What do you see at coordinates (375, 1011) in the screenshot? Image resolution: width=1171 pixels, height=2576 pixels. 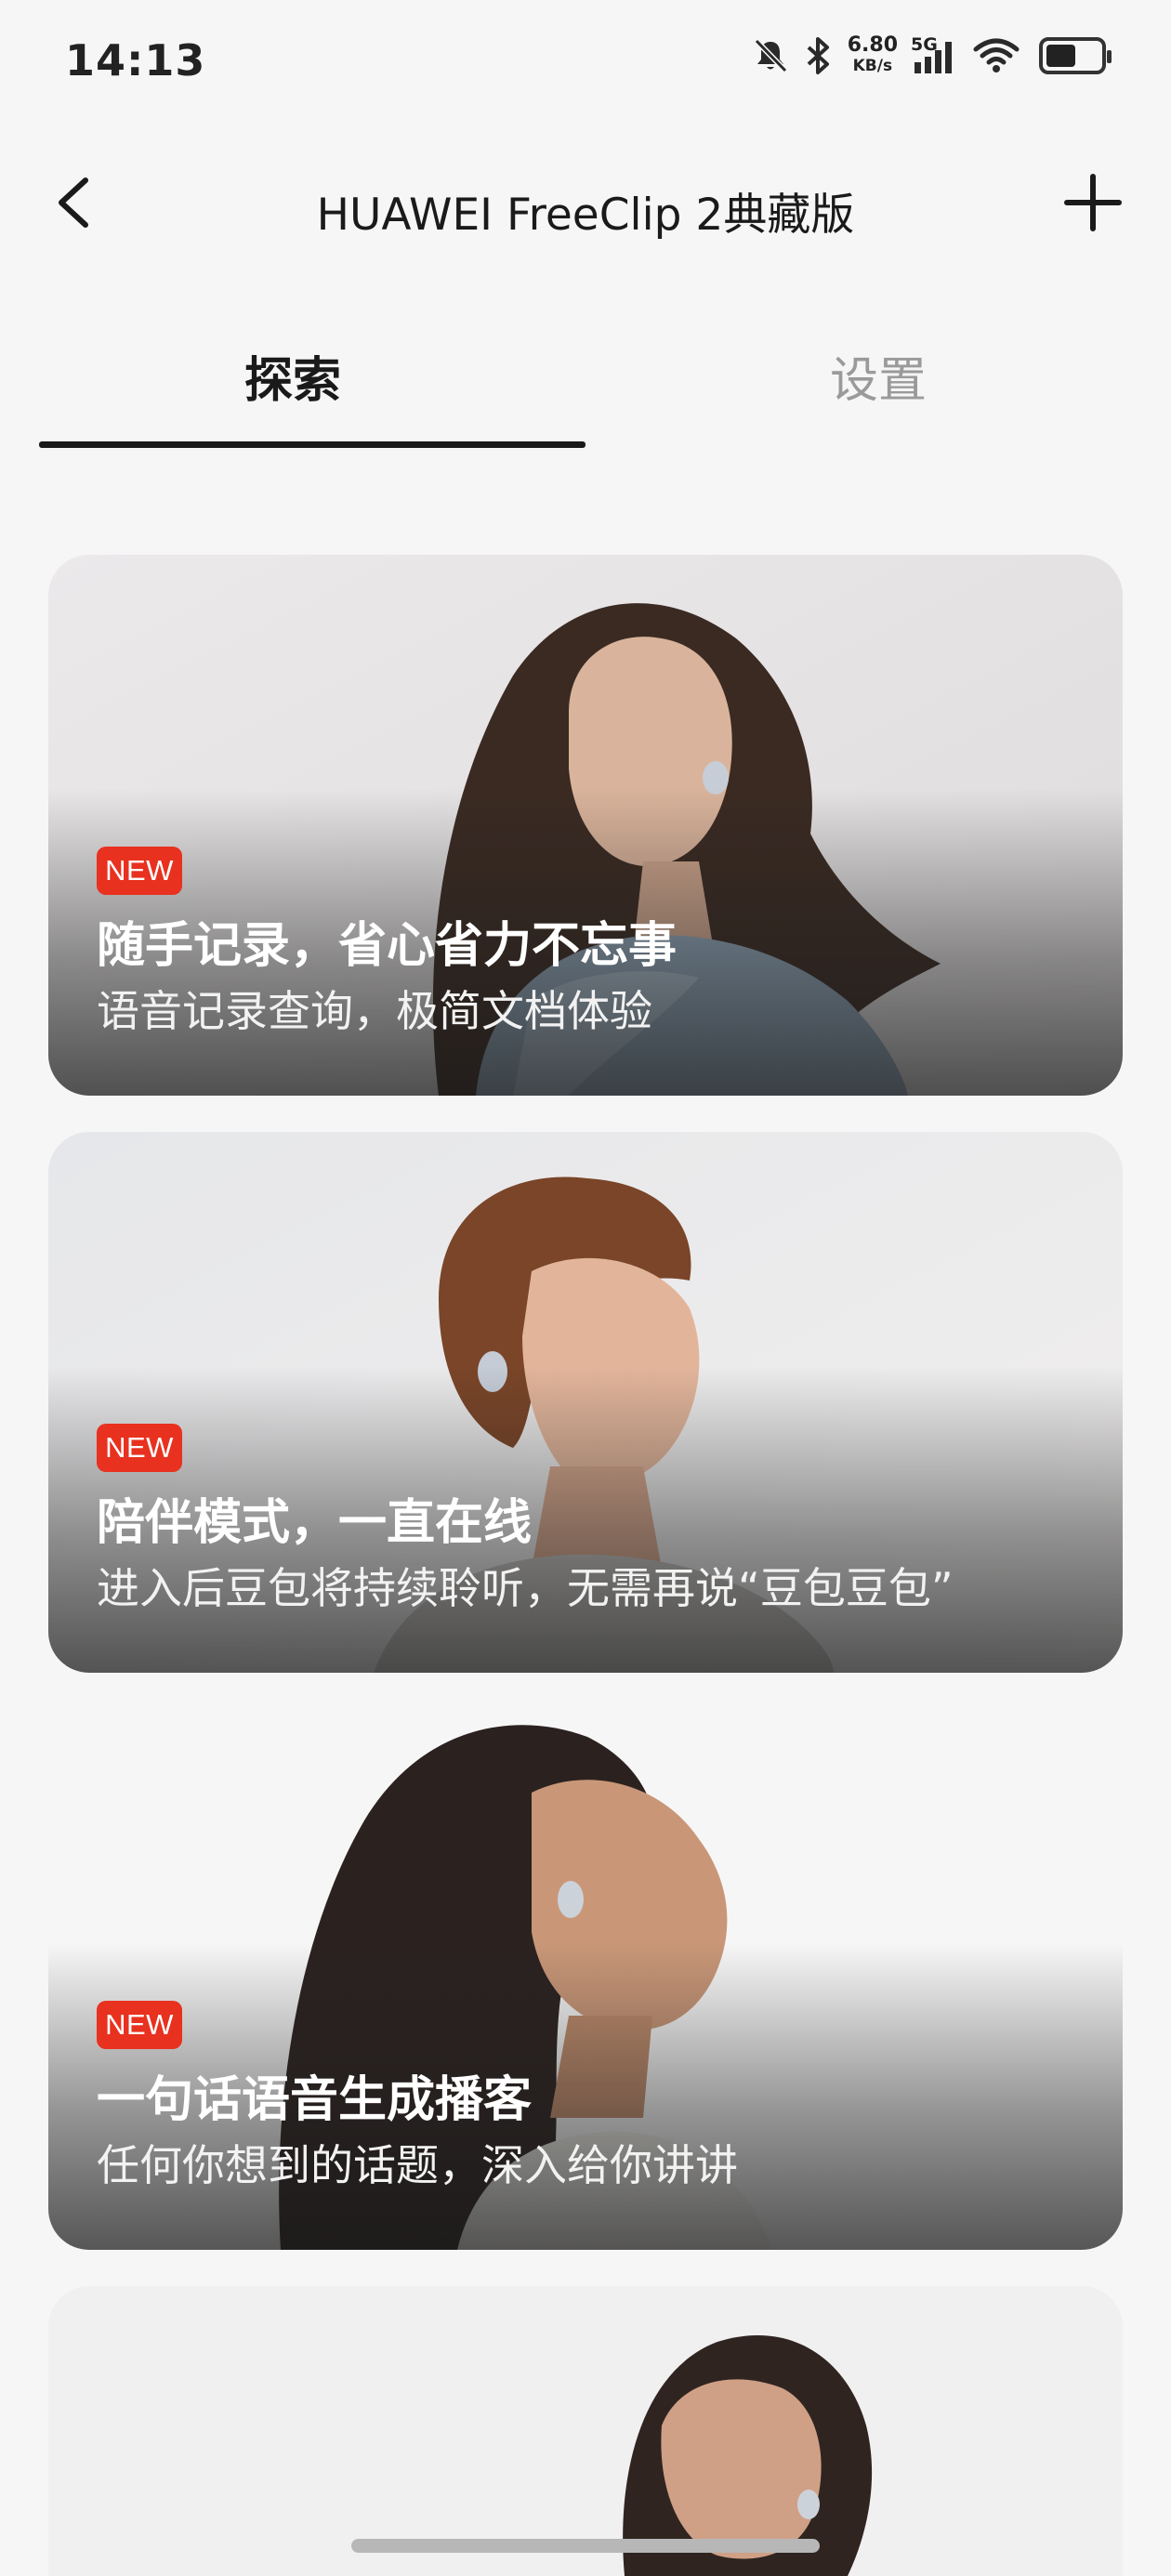 I see `card-subtitle: 语音记录查询，极简文档体验` at bounding box center [375, 1011].